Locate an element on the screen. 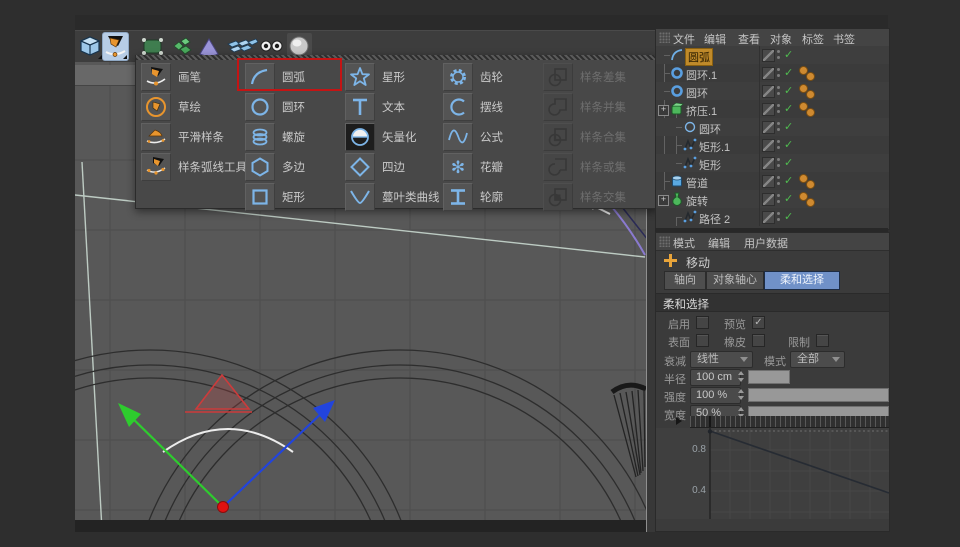 The image size is (960, 547). menu-item-vectorizer: 矢量化 is located at coordinates (389, 136).